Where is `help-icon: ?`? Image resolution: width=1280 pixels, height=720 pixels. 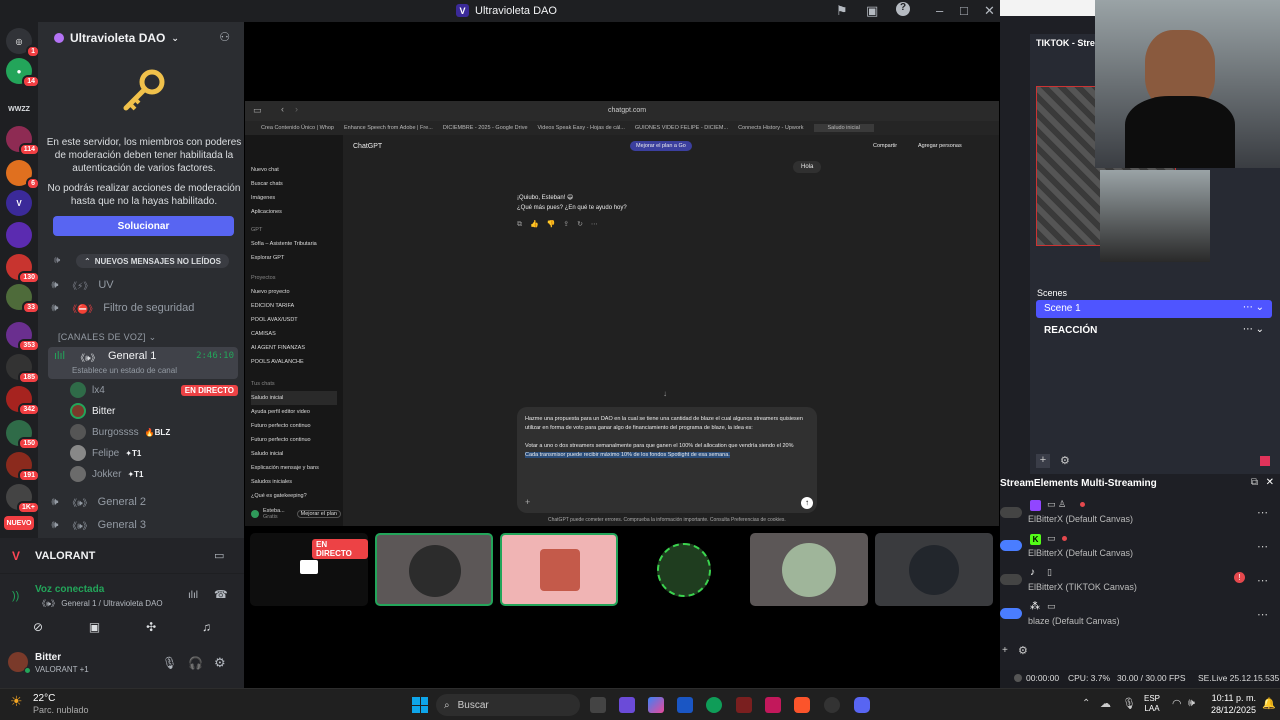
help-icon: ? is located at coordinates (903, 9).